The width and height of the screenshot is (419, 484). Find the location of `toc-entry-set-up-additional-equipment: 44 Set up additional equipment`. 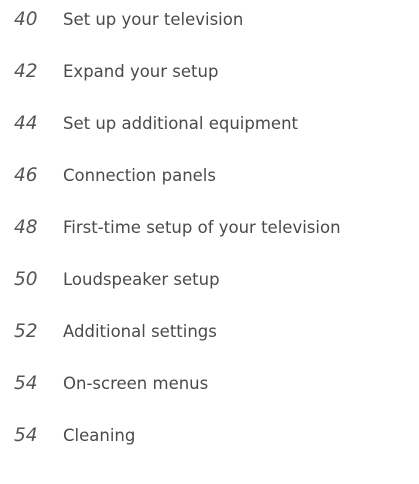

toc-entry-set-up-additional-equipment: 44 Set up additional equipment is located at coordinates (209, 124).